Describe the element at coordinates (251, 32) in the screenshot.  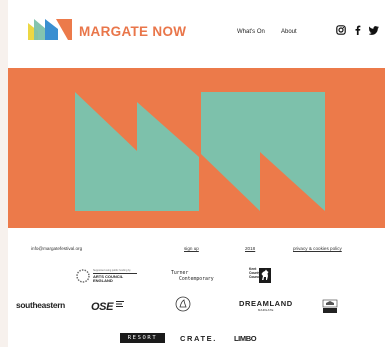
I see `nav-whats-on: What's On` at that location.